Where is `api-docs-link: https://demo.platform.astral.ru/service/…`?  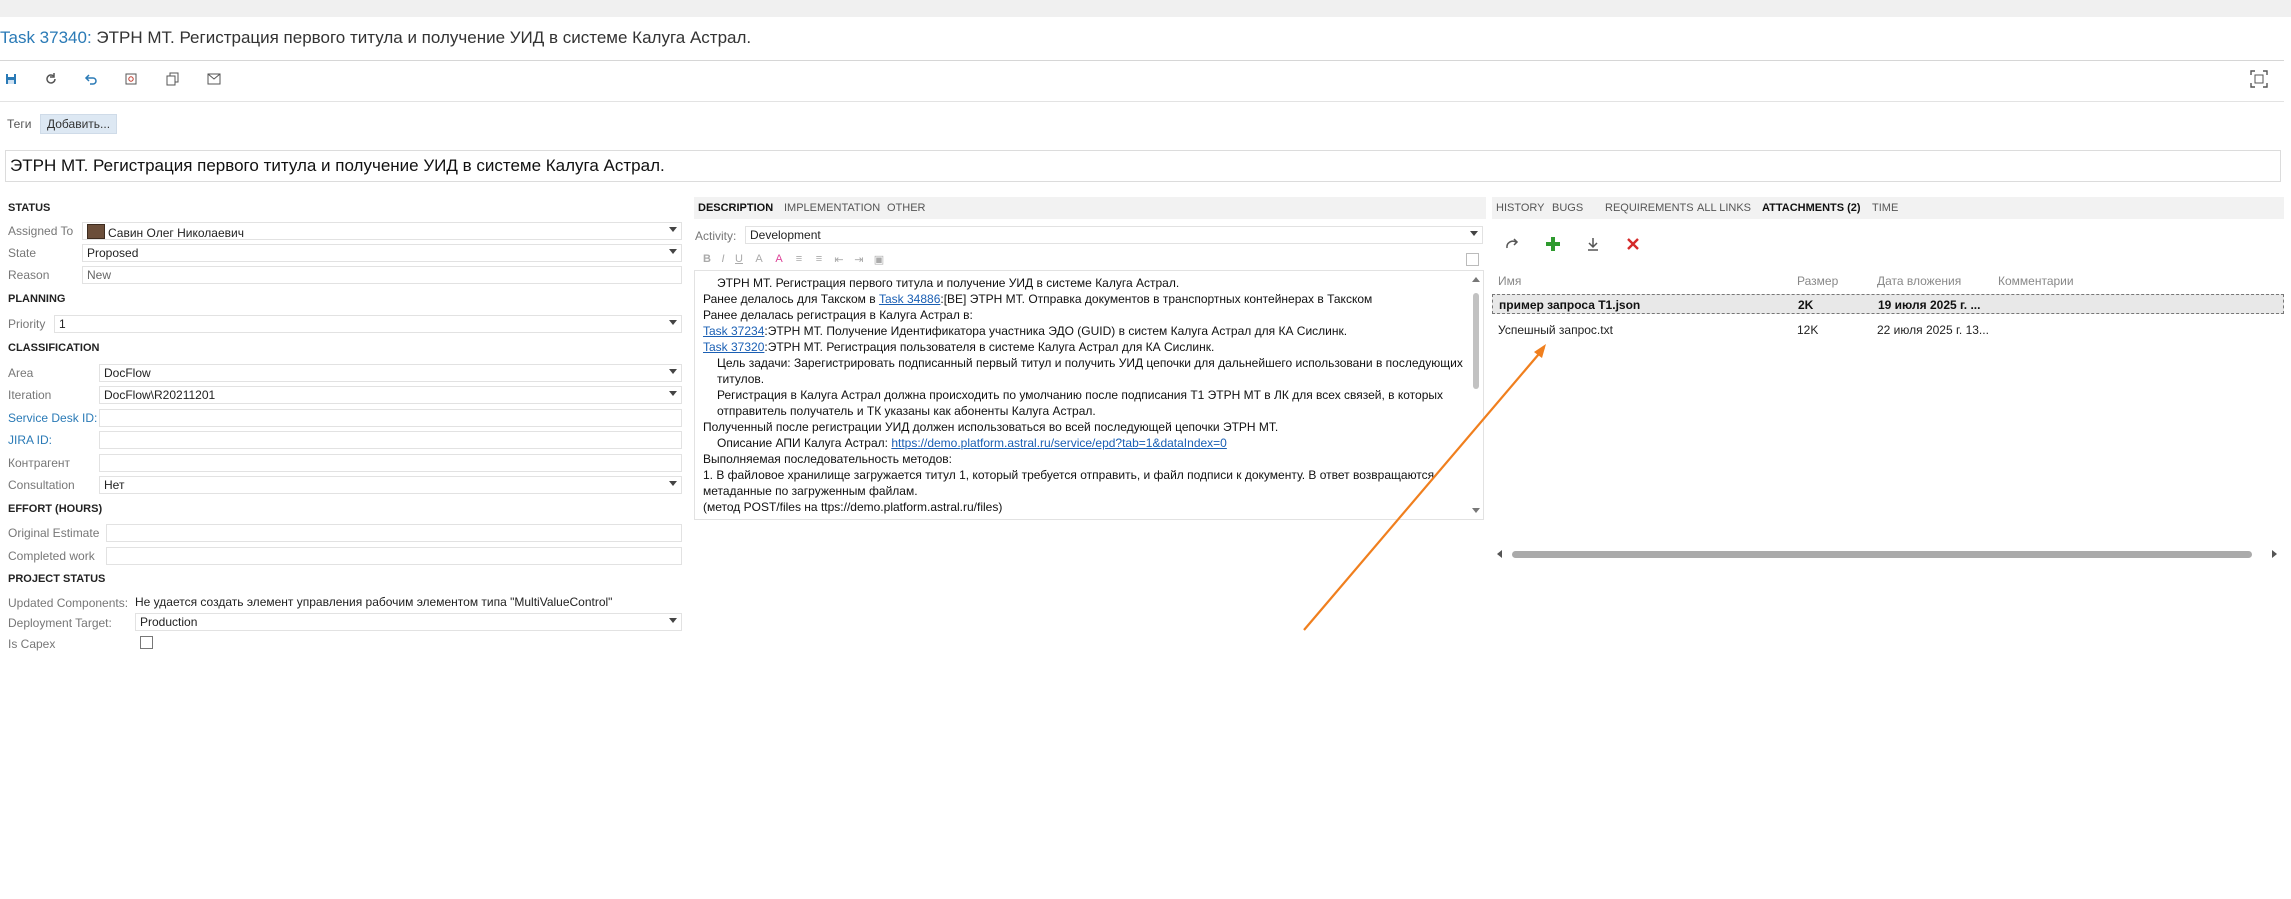
api-docs-link: https://demo.platform.astral.ru/service/… is located at coordinates (1059, 443).